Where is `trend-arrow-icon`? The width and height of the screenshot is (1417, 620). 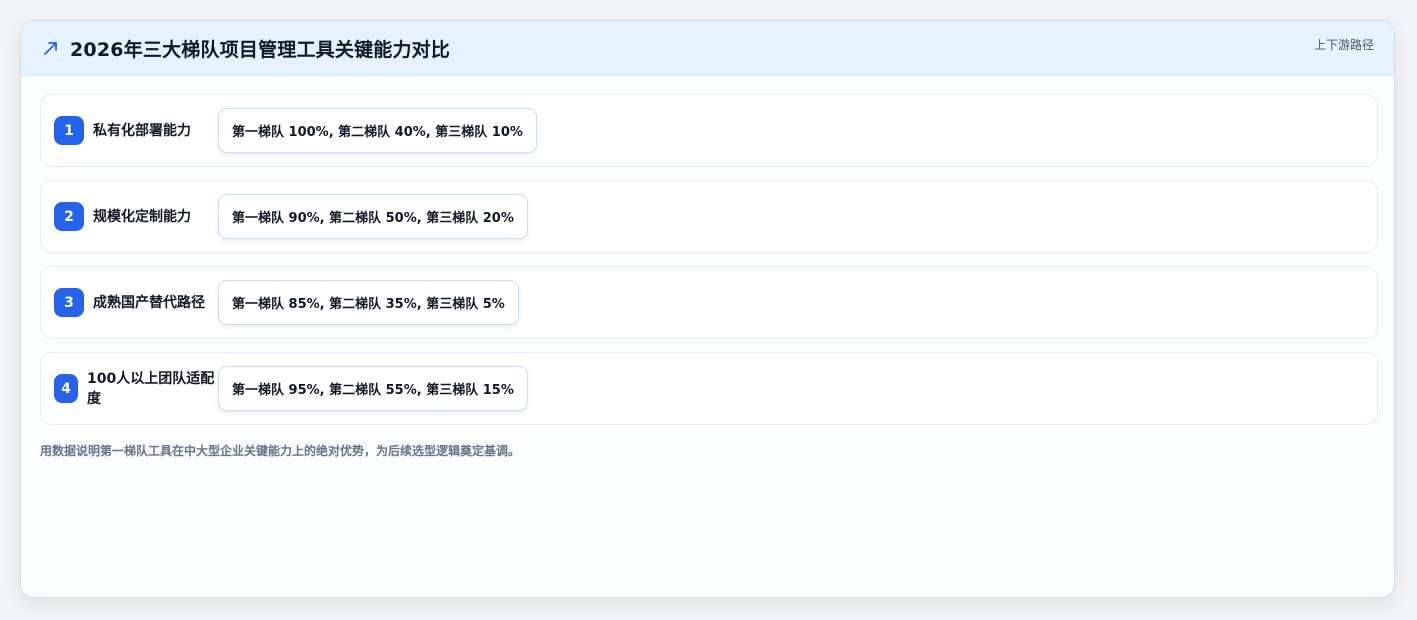 trend-arrow-icon is located at coordinates (50, 48).